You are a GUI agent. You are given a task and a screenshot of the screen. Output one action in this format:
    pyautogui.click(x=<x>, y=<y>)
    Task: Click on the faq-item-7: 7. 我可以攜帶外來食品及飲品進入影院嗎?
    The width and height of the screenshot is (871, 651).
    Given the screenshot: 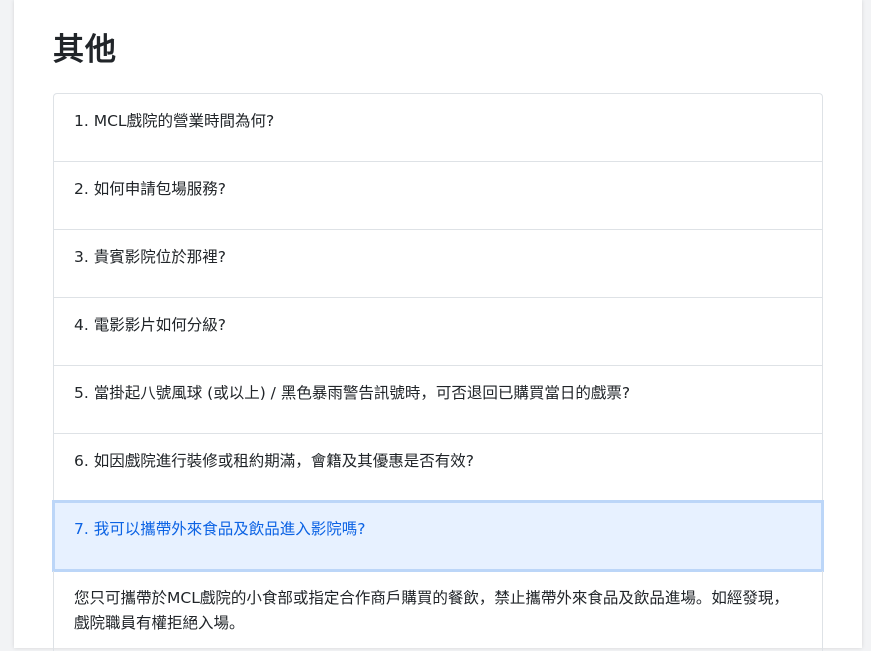 What is the action you would take?
    pyautogui.click(x=438, y=536)
    